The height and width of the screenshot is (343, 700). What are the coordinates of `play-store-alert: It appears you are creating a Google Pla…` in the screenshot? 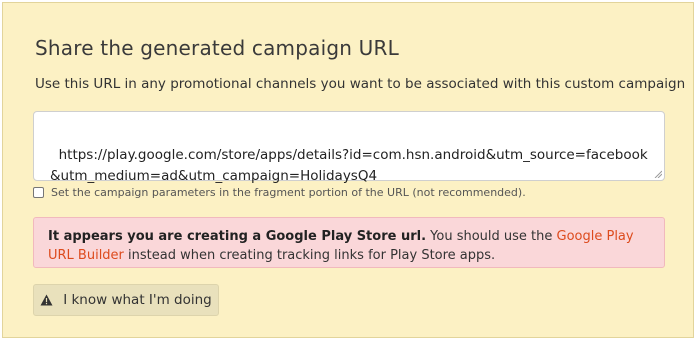 It's located at (349, 242).